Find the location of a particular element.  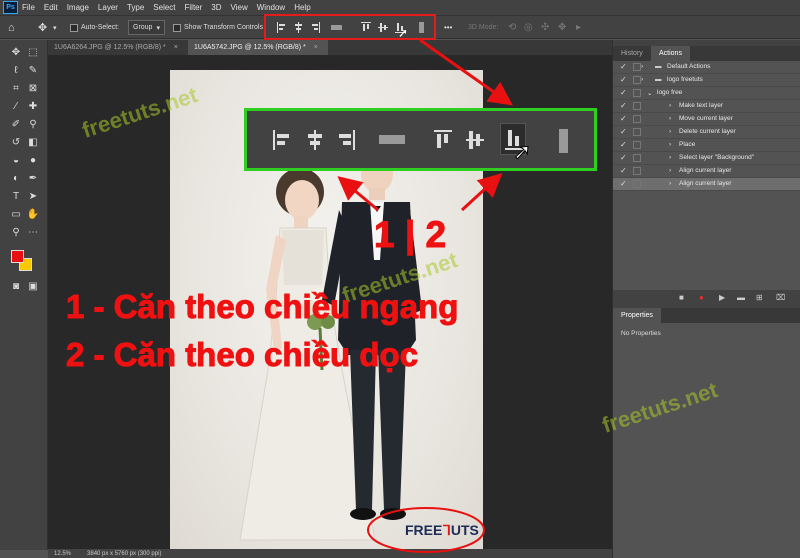

annotation-vertical: 2 - Căn theo chiều dọc is located at coordinates (242, 355).